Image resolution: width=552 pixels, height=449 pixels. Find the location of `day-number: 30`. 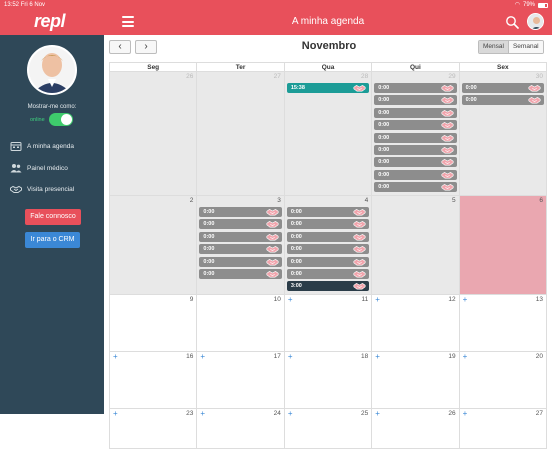

day-number: 30 is located at coordinates (539, 76).